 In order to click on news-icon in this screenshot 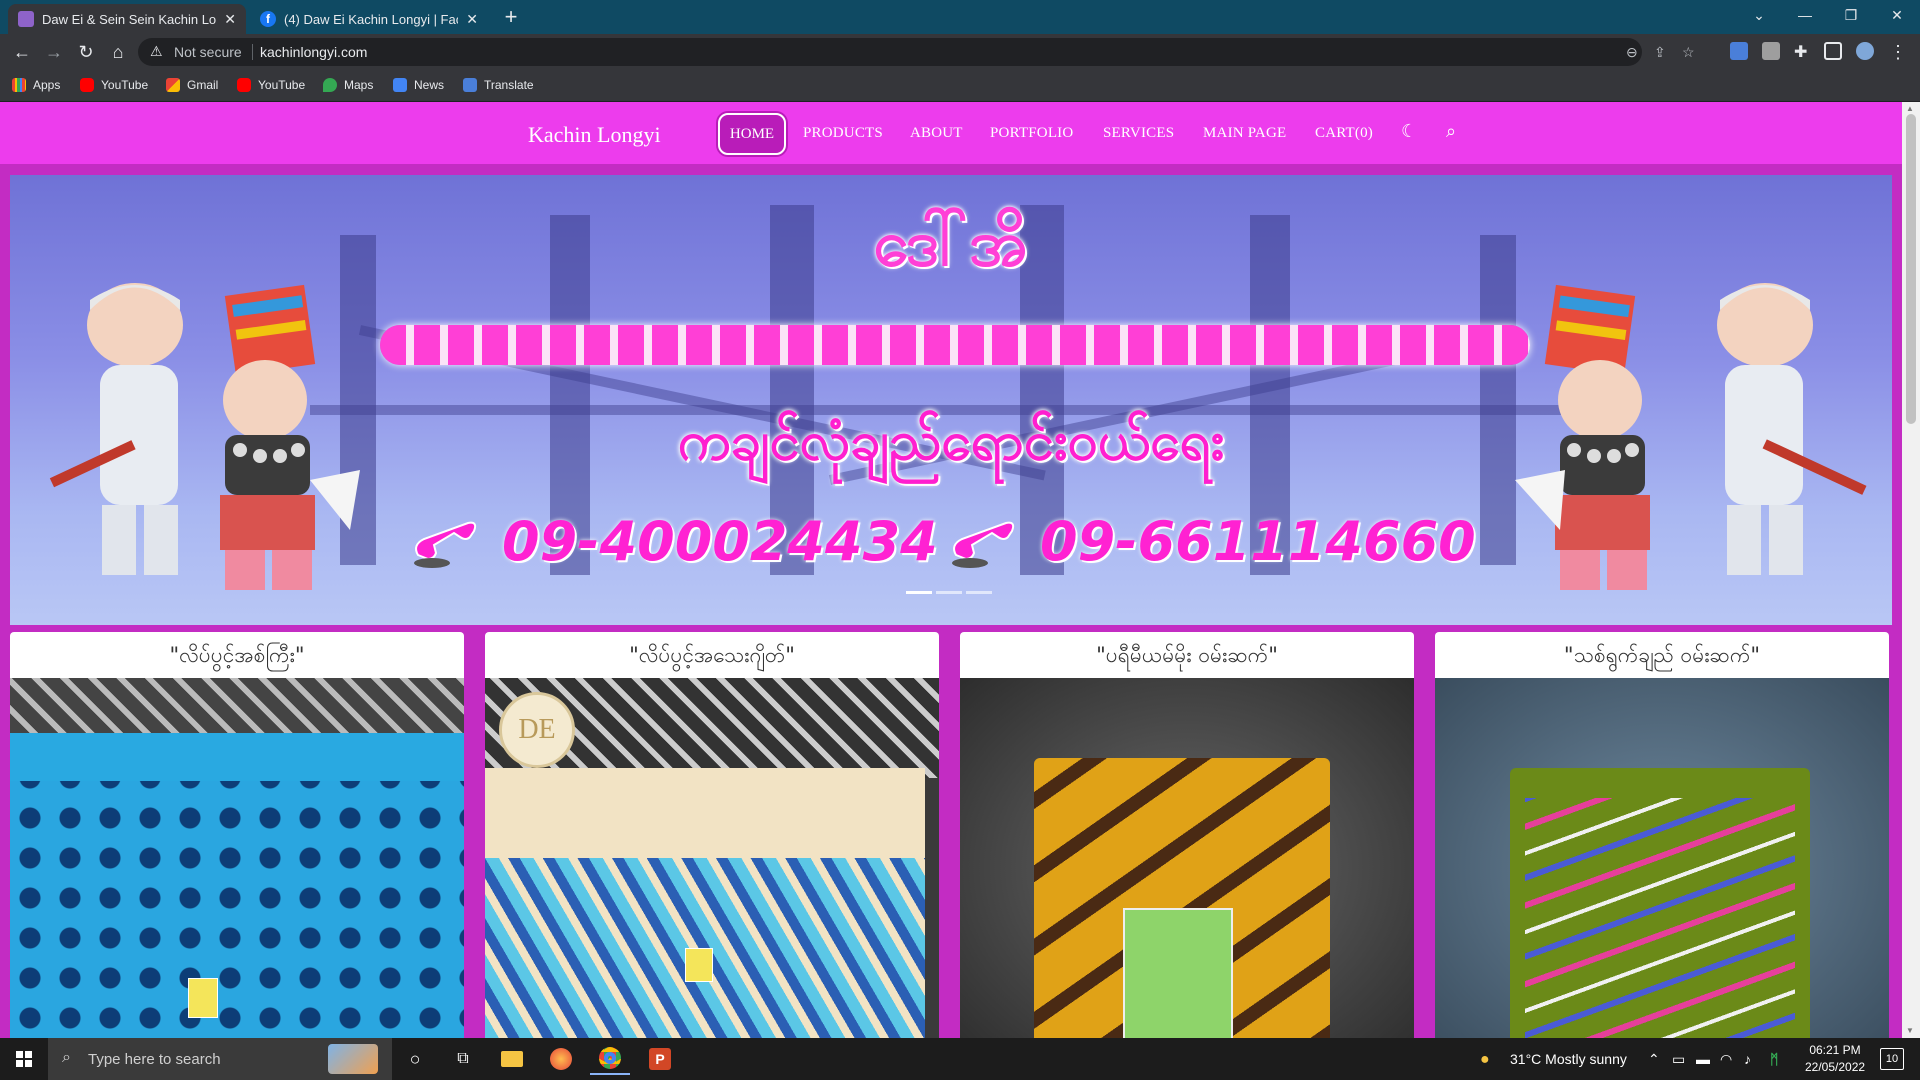, I will do `click(400, 85)`.